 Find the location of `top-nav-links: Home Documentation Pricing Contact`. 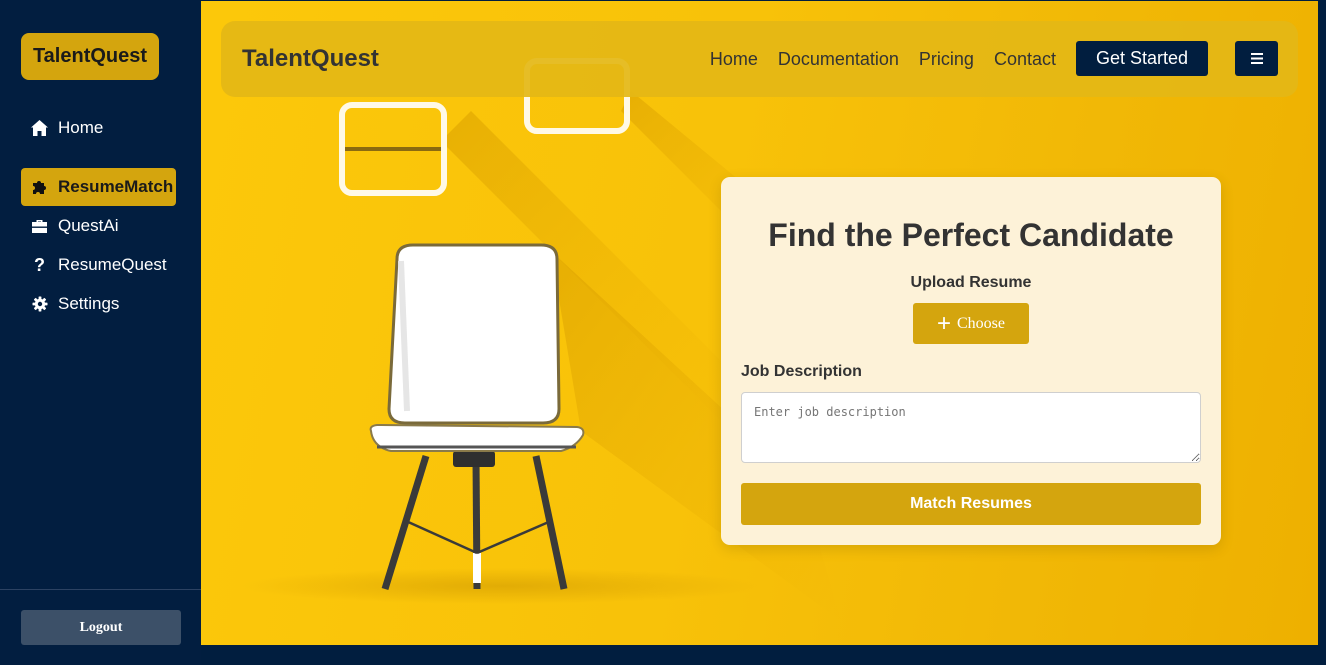

top-nav-links: Home Documentation Pricing Contact is located at coordinates (883, 59).